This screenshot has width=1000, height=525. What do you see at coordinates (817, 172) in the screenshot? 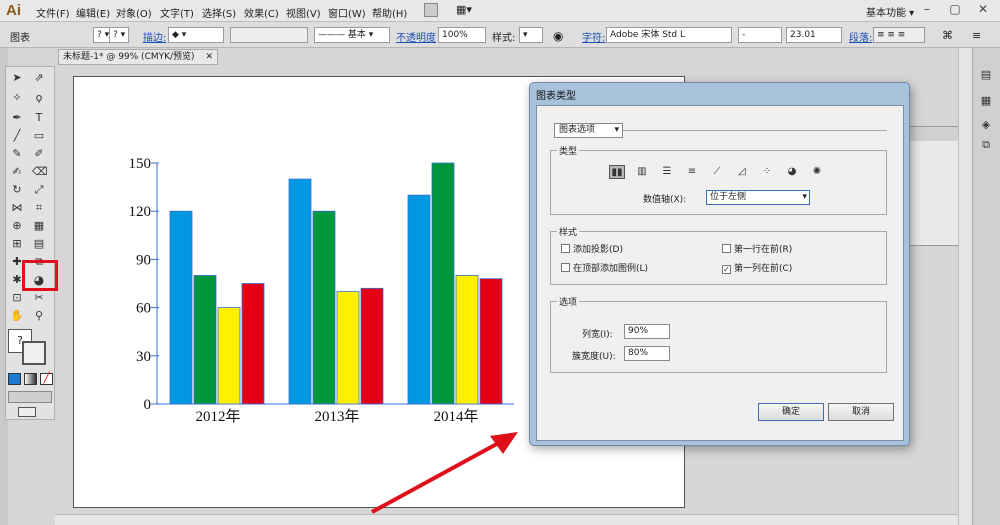
I see `radar-graph-icon: ✺` at bounding box center [817, 172].